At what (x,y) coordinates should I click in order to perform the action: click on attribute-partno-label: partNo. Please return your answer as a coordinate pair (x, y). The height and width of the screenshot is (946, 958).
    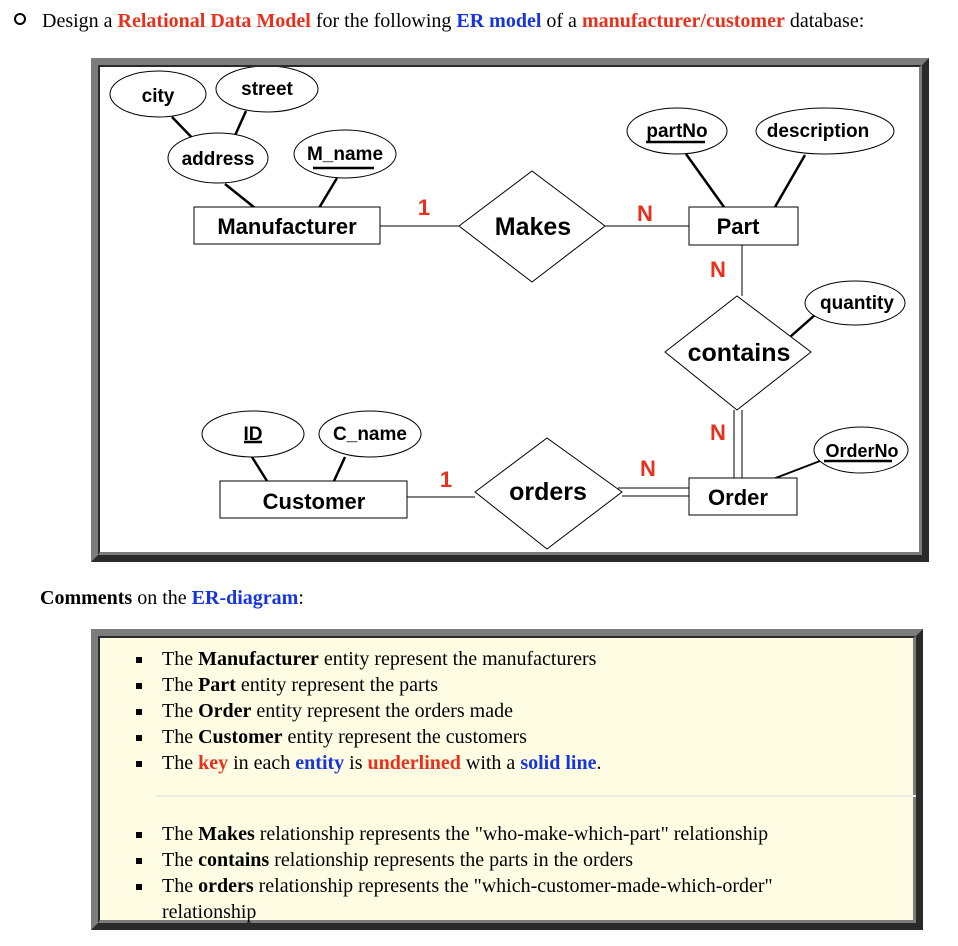
    Looking at the image, I should click on (676, 131).